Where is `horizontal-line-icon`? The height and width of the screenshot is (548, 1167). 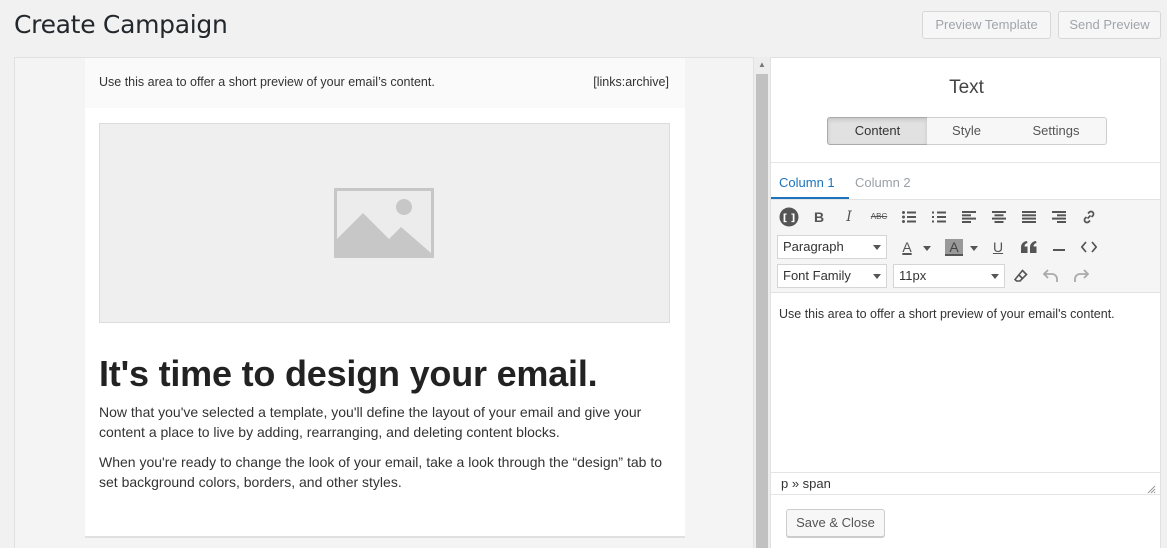 horizontal-line-icon is located at coordinates (1059, 247).